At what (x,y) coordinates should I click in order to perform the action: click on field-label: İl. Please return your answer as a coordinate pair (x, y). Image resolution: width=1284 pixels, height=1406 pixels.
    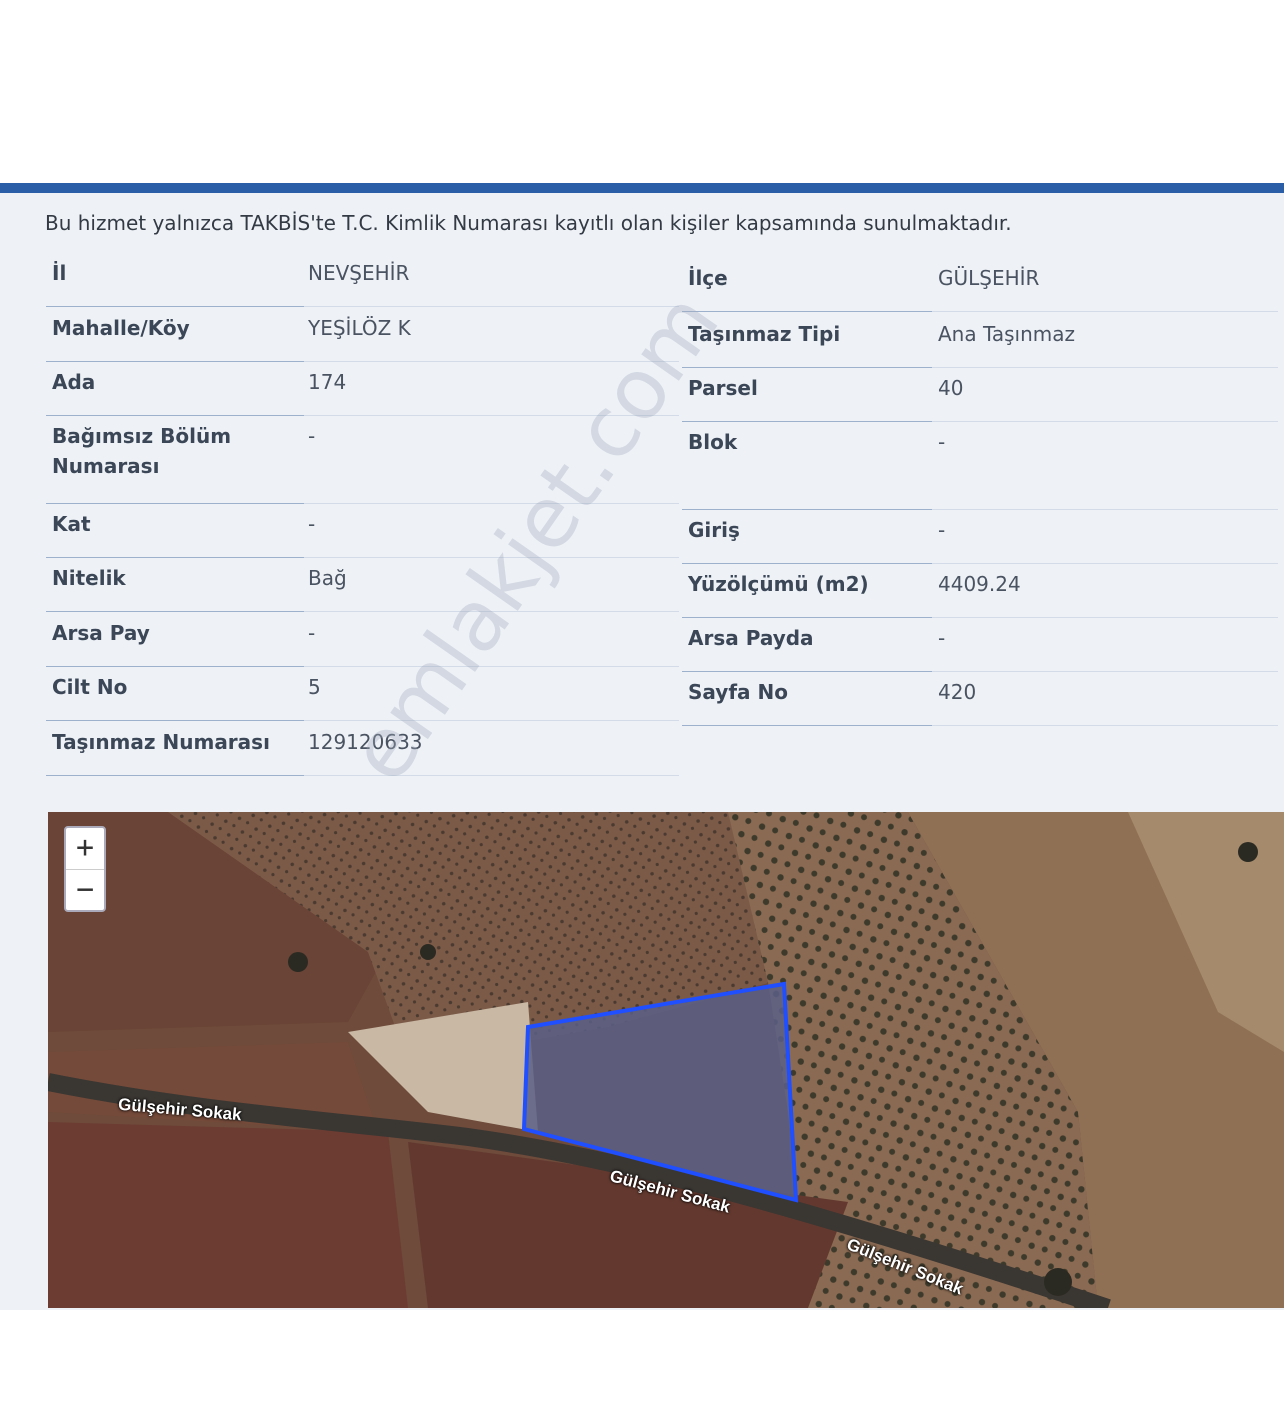
    Looking at the image, I should click on (59, 273).